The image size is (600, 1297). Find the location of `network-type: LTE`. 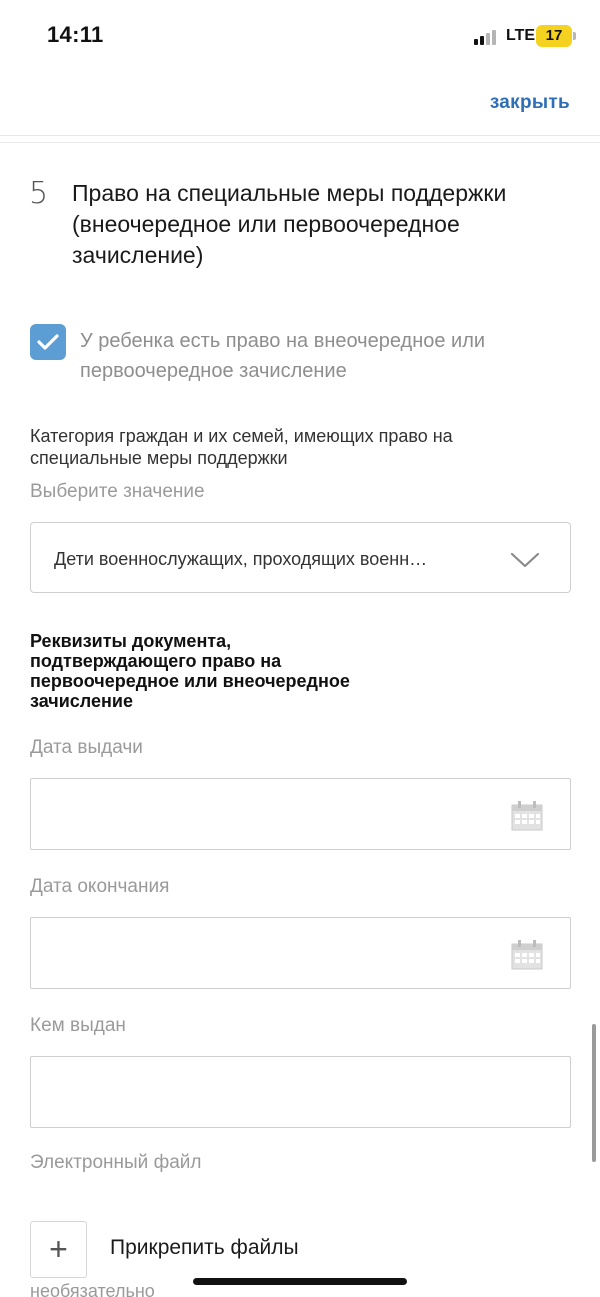

network-type: LTE is located at coordinates (521, 35).